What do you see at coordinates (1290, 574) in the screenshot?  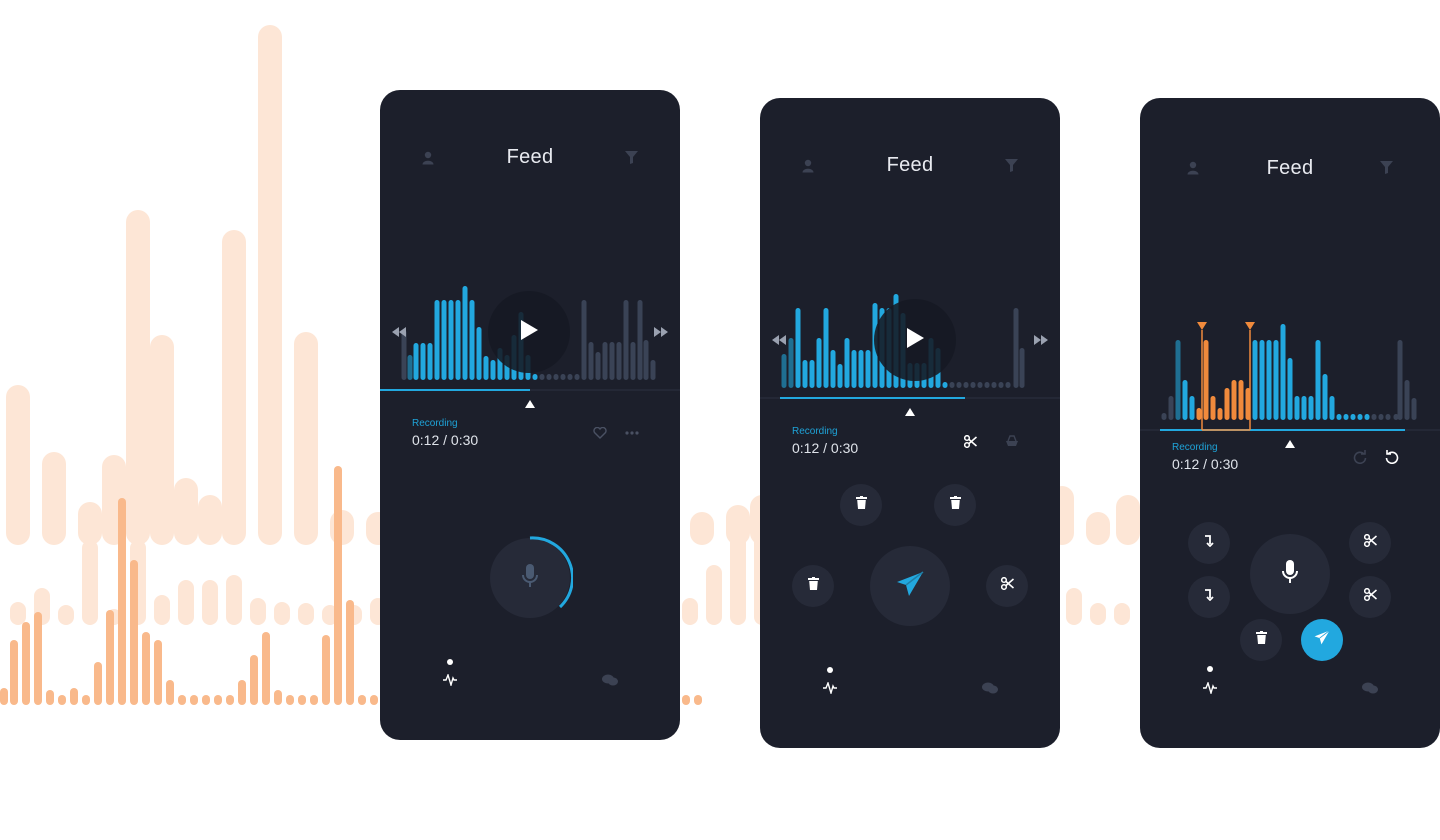 I see `record-button` at bounding box center [1290, 574].